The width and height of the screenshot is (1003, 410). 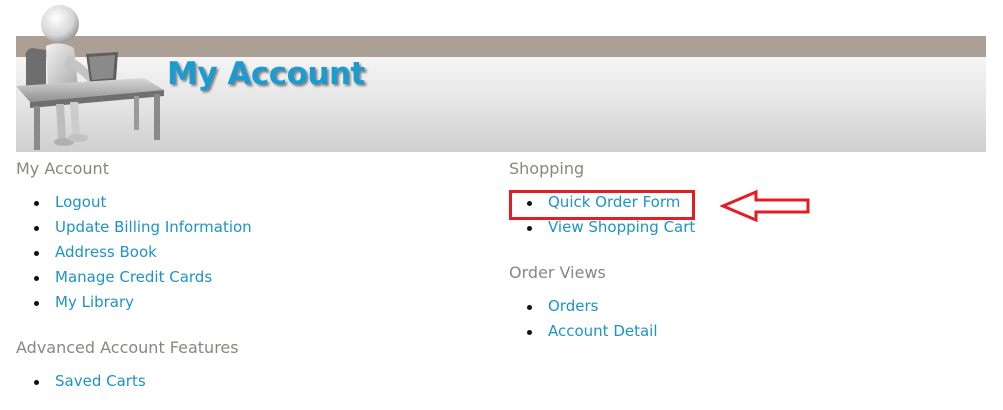 What do you see at coordinates (62, 168) in the screenshot?
I see `my-account-heading: My Account` at bounding box center [62, 168].